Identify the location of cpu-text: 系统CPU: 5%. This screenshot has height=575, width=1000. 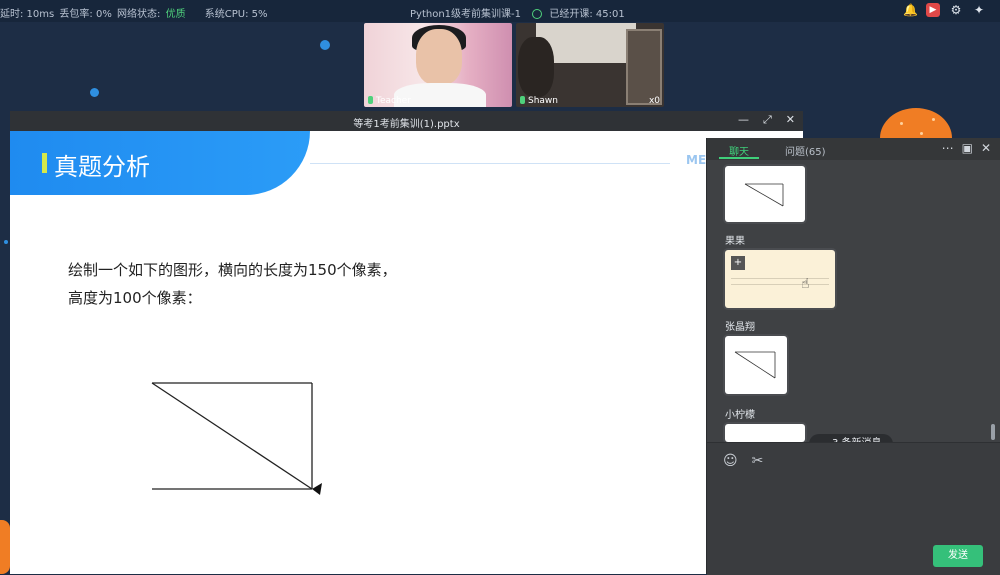
(236, 14).